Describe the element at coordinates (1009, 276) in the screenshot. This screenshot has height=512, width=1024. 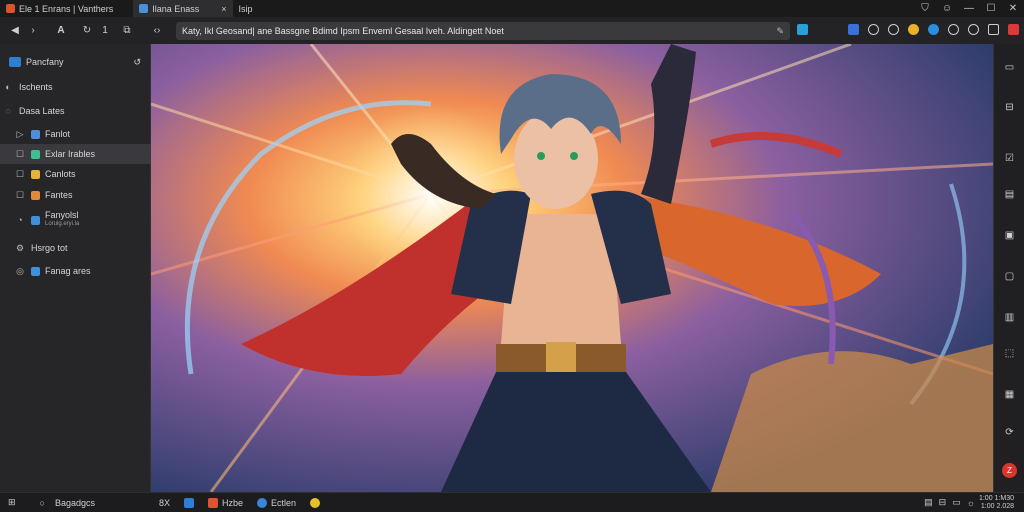
I see `frame-icon: ▢` at that location.